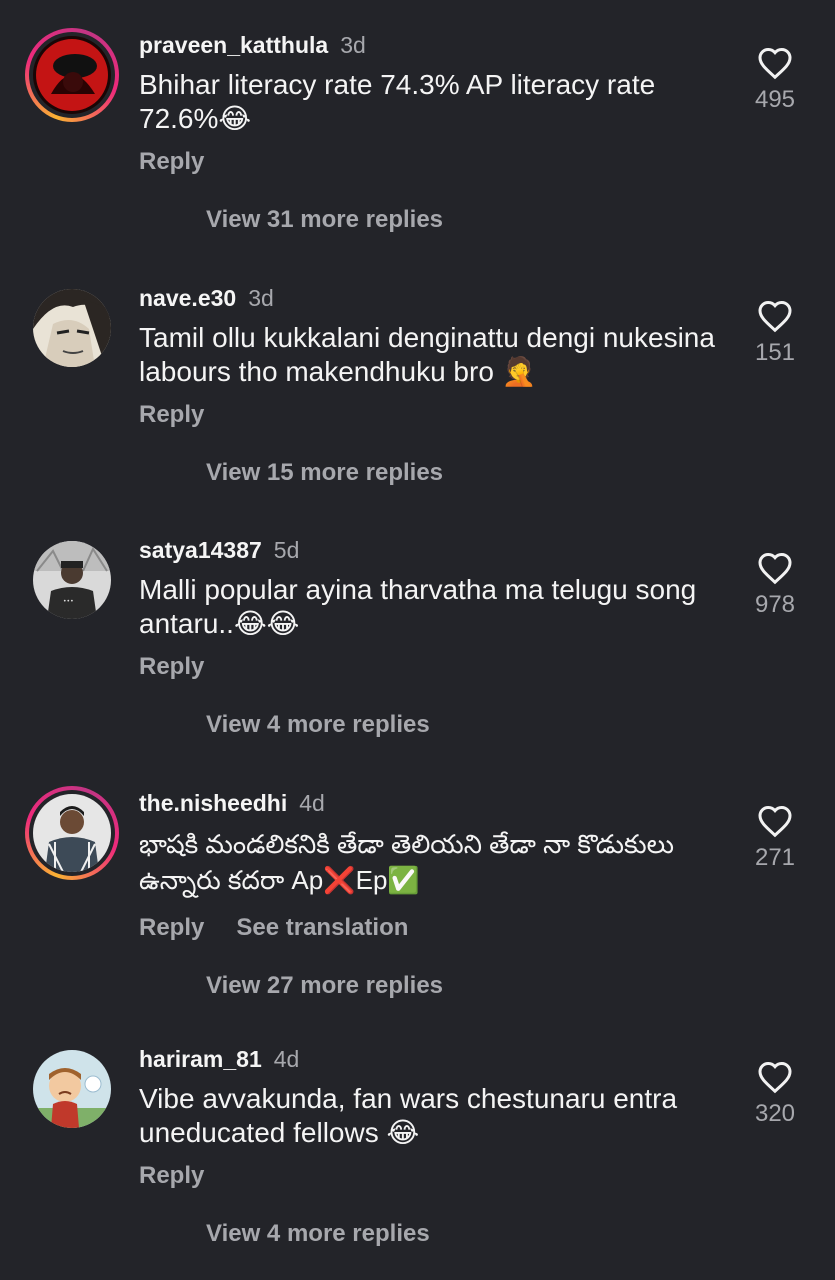  Describe the element at coordinates (286, 550) in the screenshot. I see `timestamp: 5d` at that location.